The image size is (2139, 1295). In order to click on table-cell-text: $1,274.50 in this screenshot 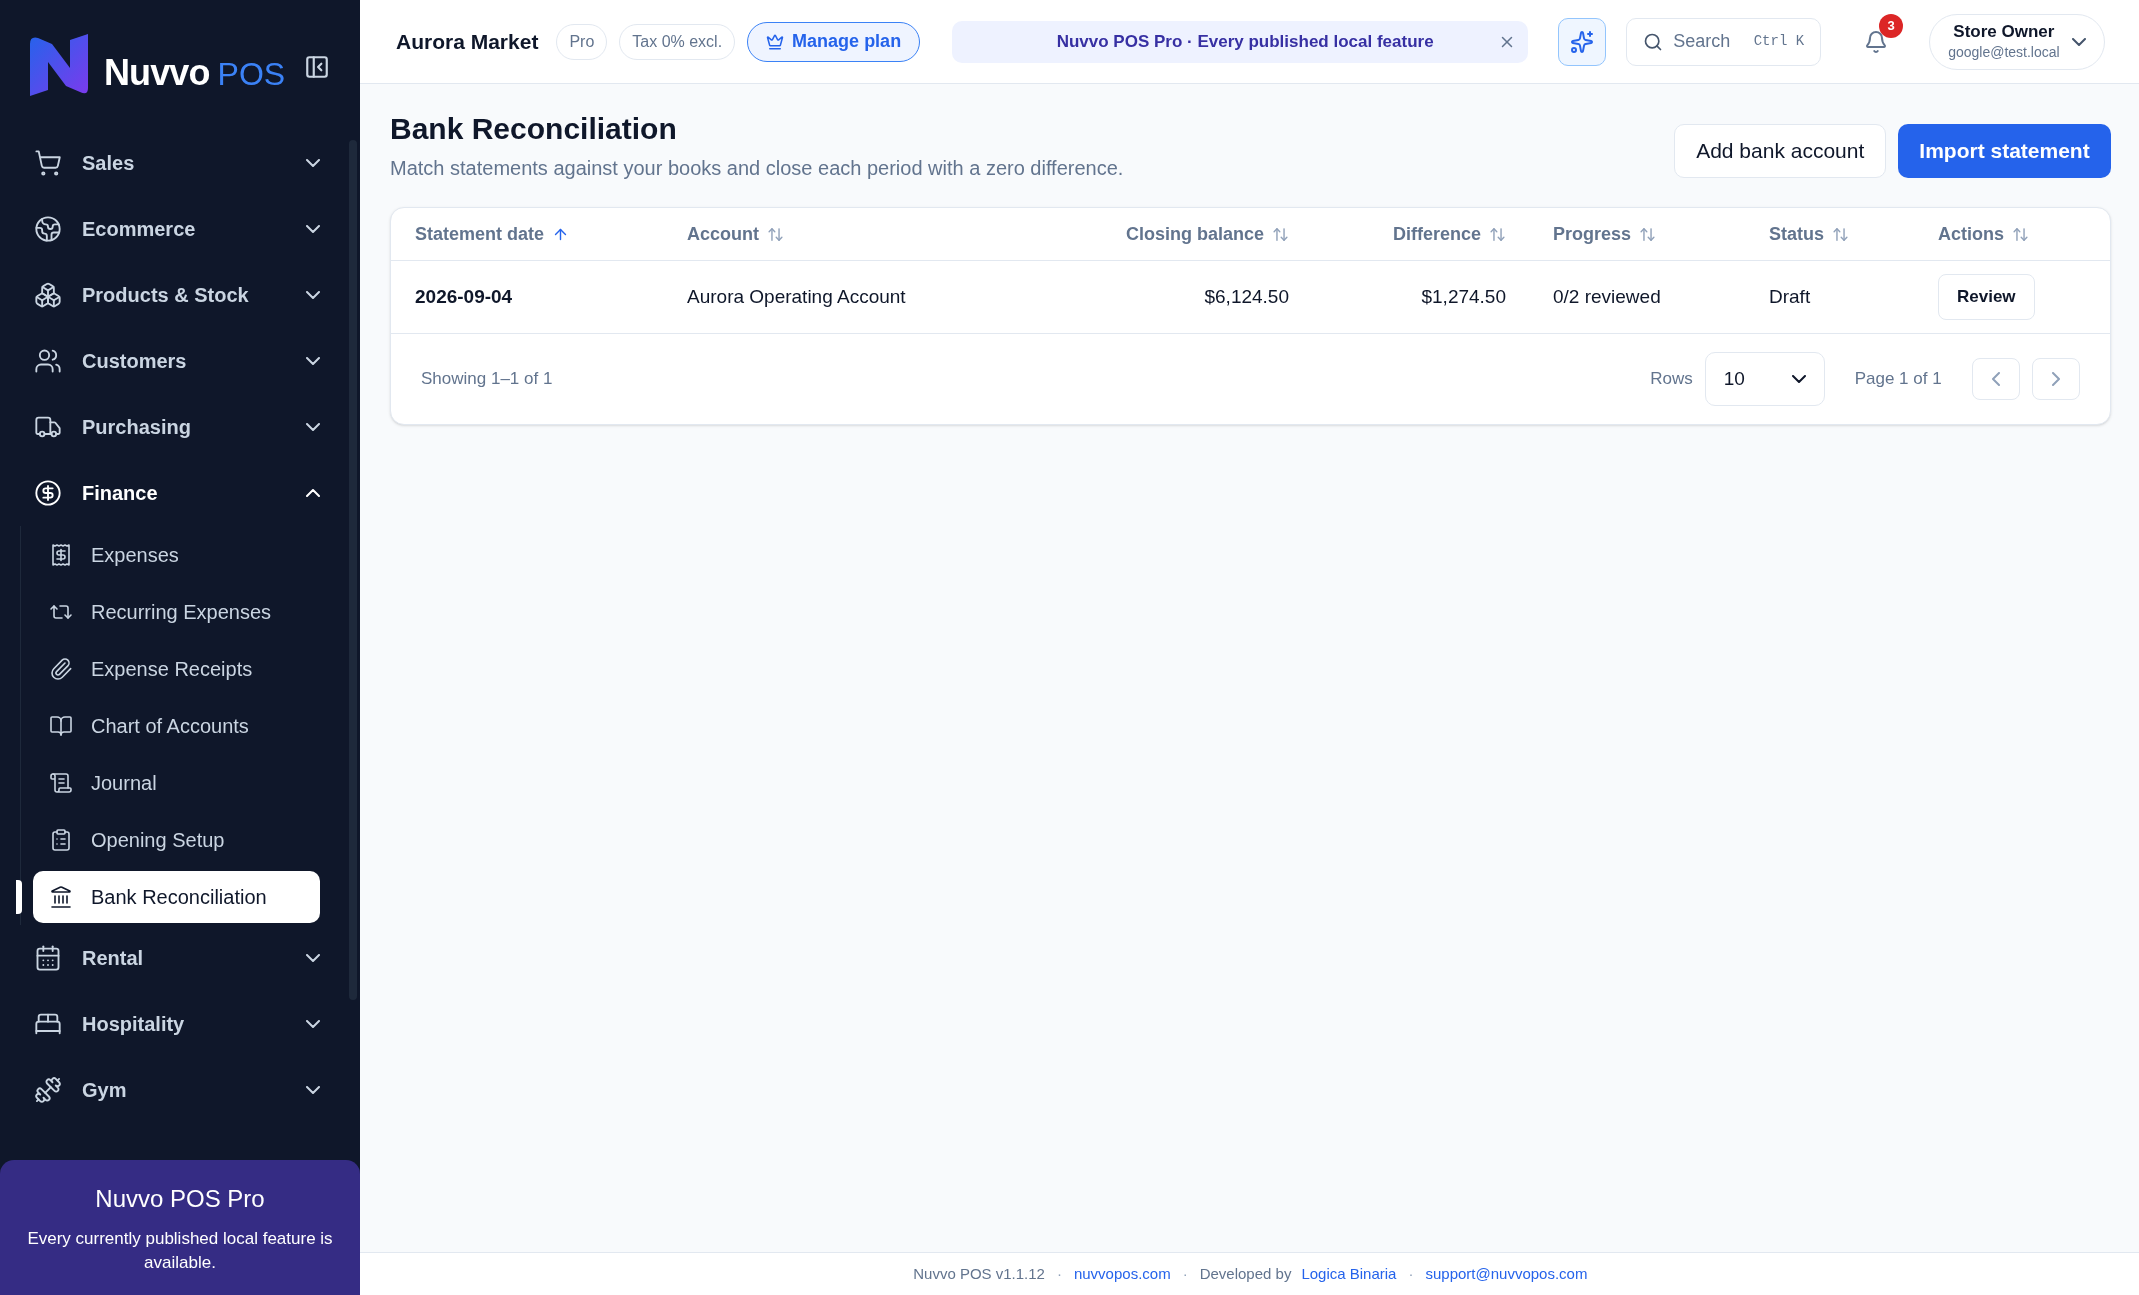, I will do `click(1463, 296)`.